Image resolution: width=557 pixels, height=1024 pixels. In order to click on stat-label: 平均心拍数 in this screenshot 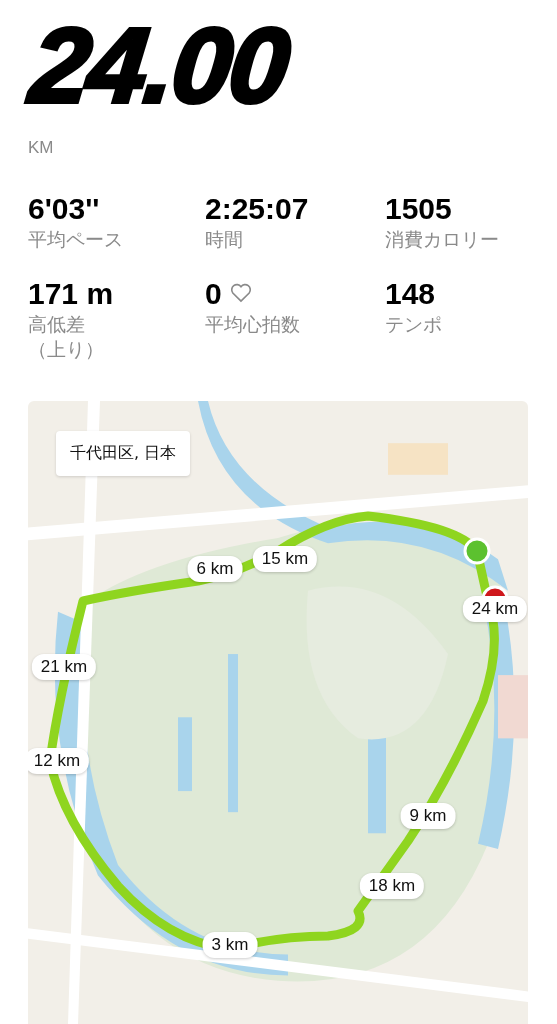, I will do `click(253, 324)`.